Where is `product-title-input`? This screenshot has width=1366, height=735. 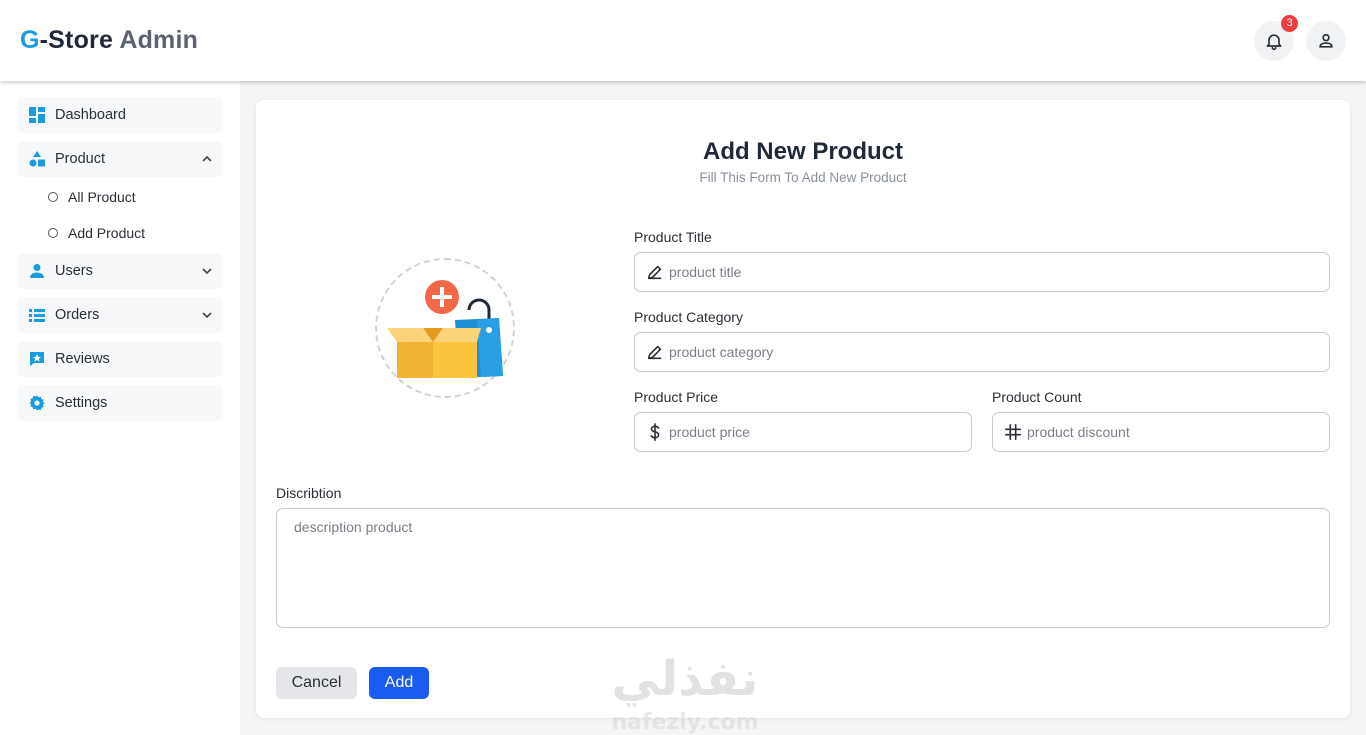
product-title-input is located at coordinates (947, 272).